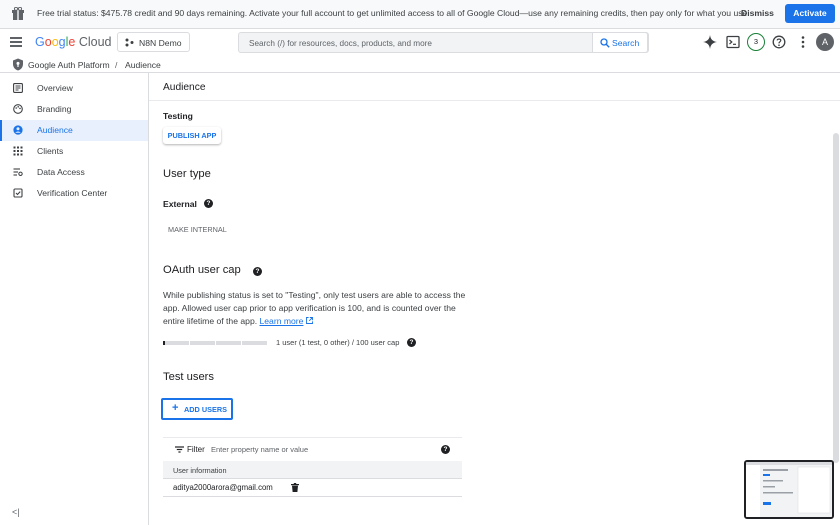 The width and height of the screenshot is (840, 525). Describe the element at coordinates (757, 13) in the screenshot. I see `dismiss-button: Dismiss` at that location.